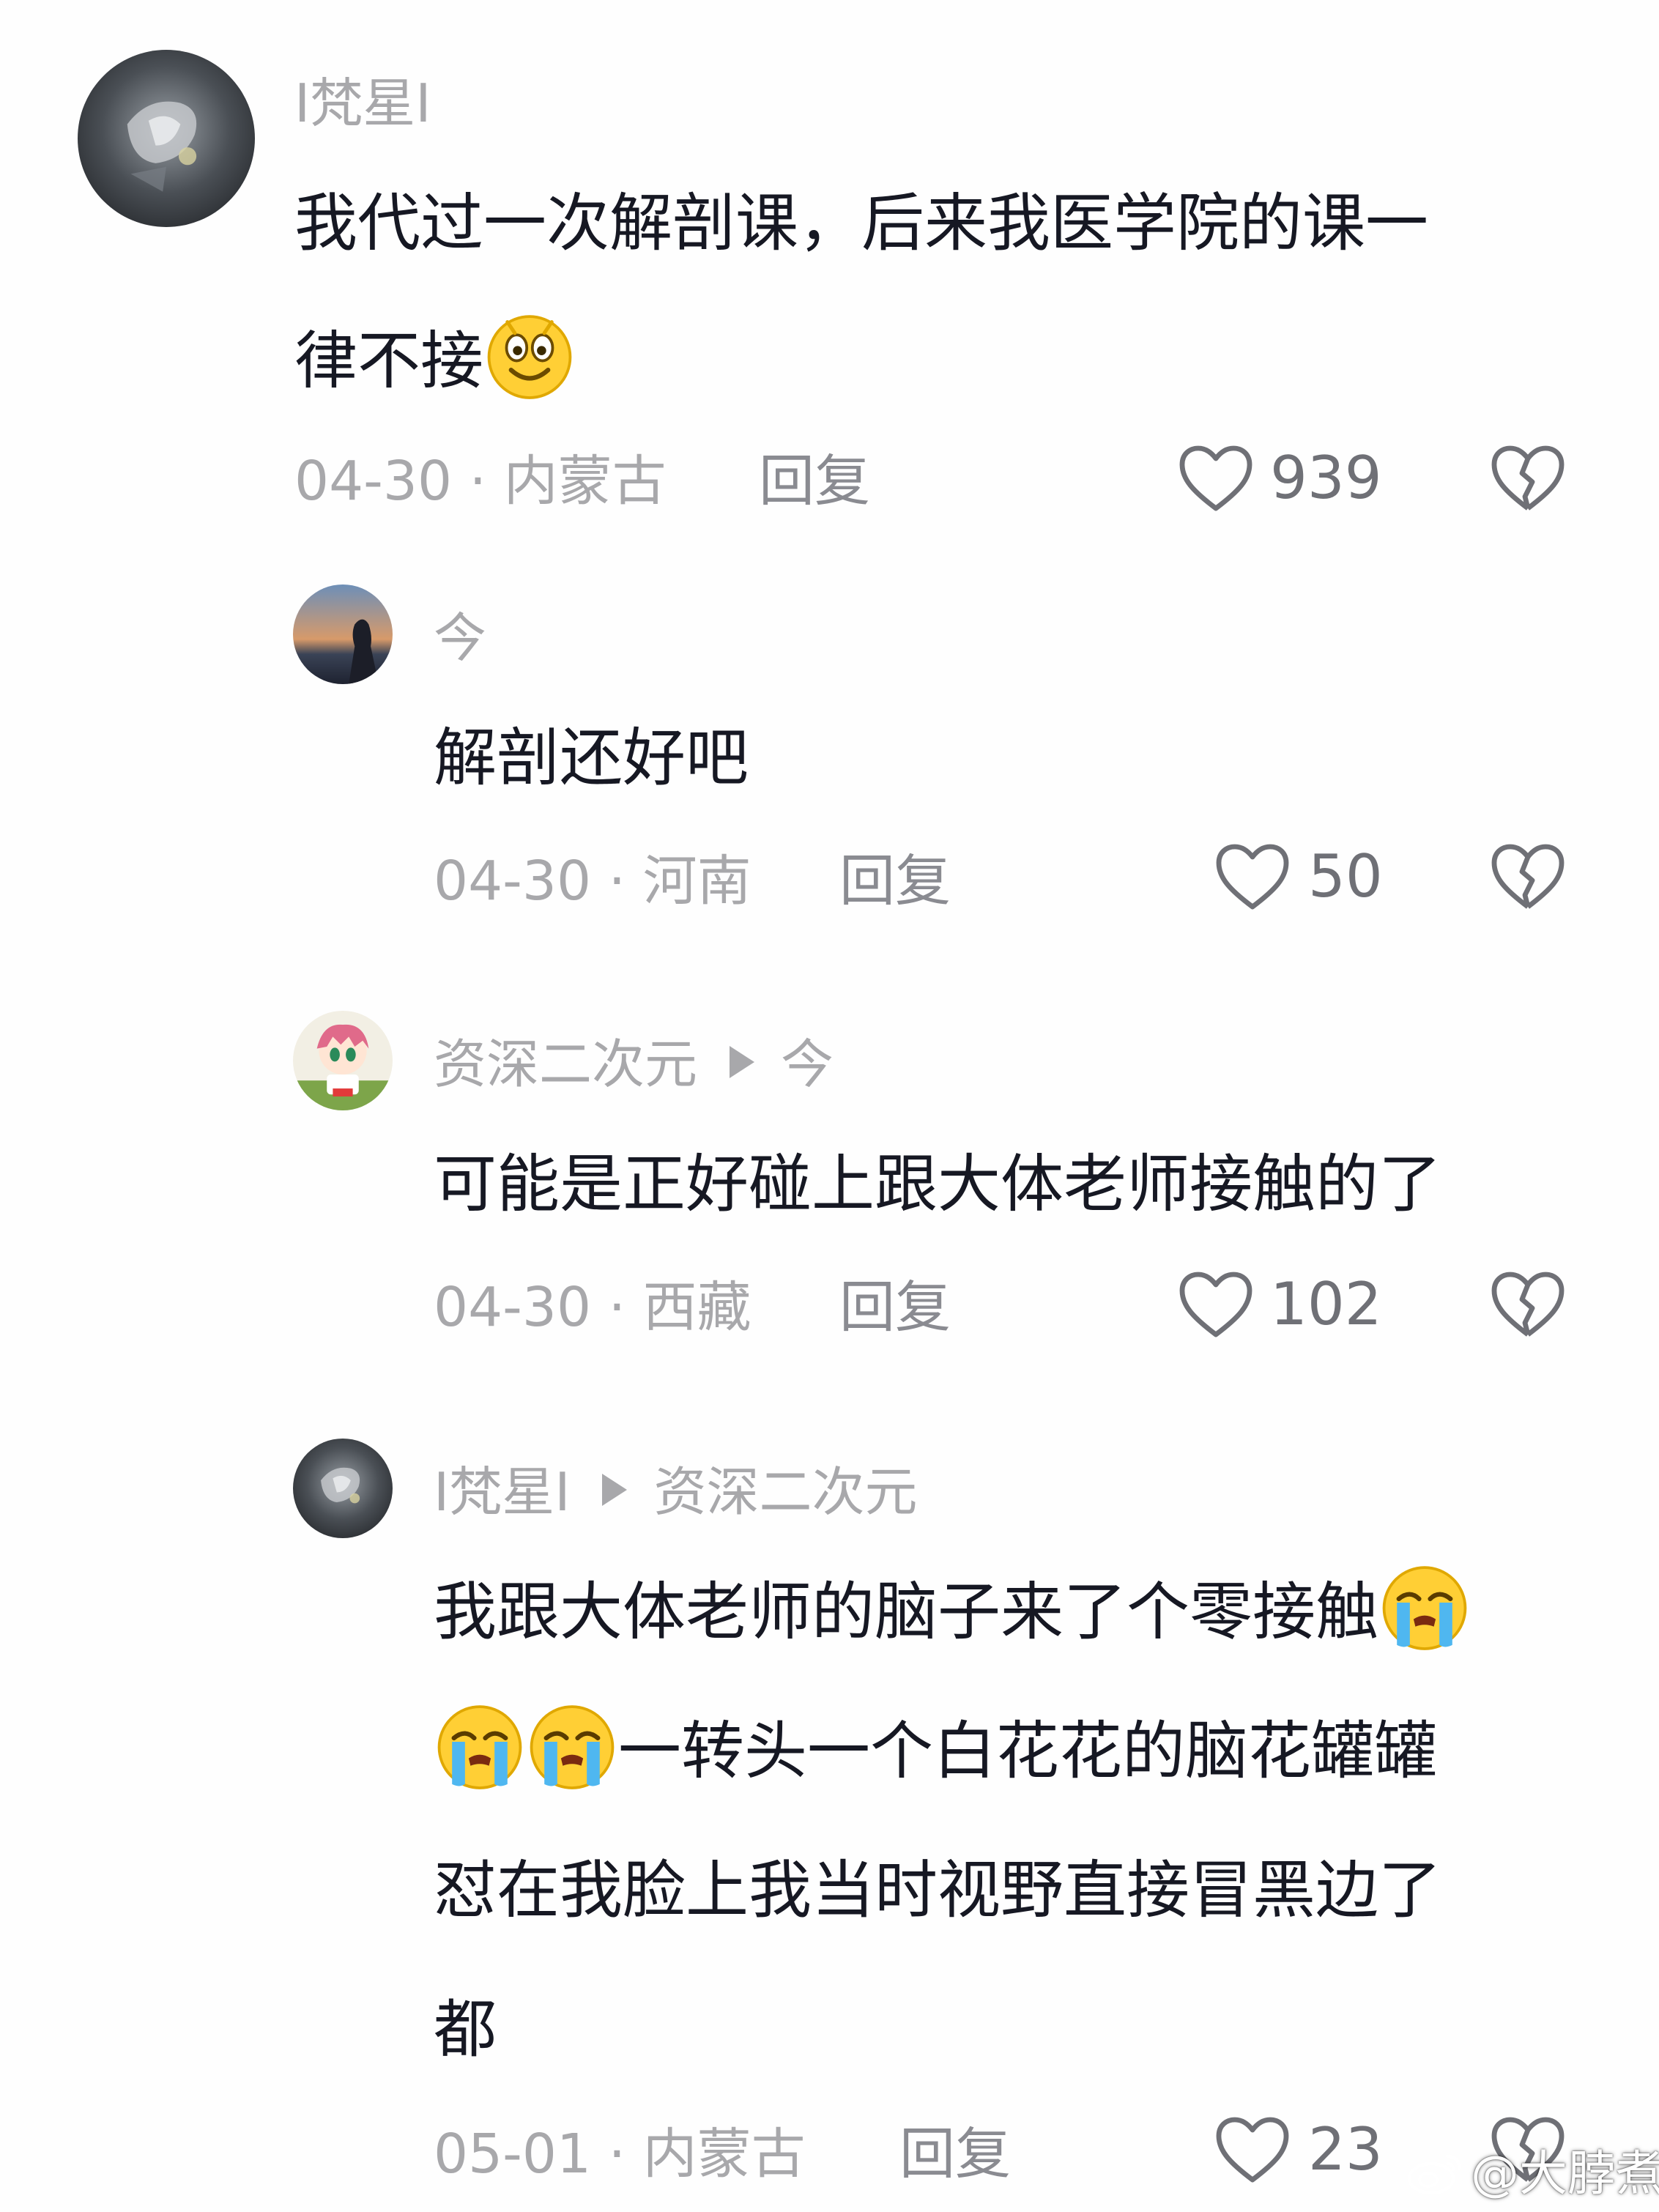  I want to click on like-count: 102, so click(1326, 1304).